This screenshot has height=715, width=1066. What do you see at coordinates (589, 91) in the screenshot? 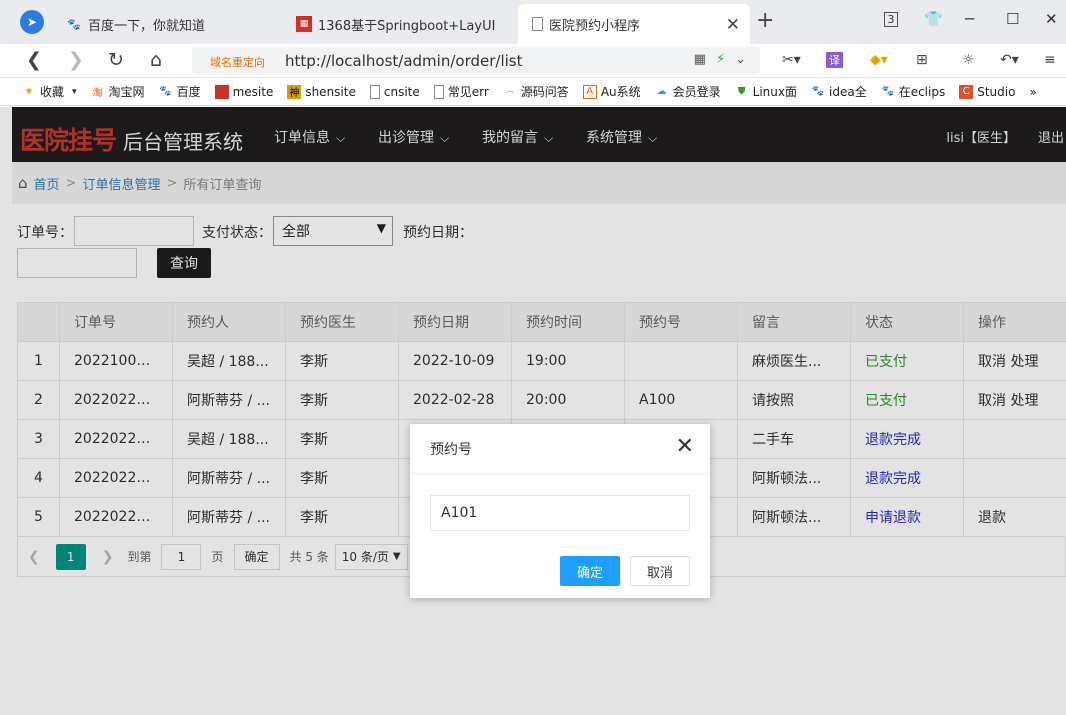
I see `au-icon: A` at bounding box center [589, 91].